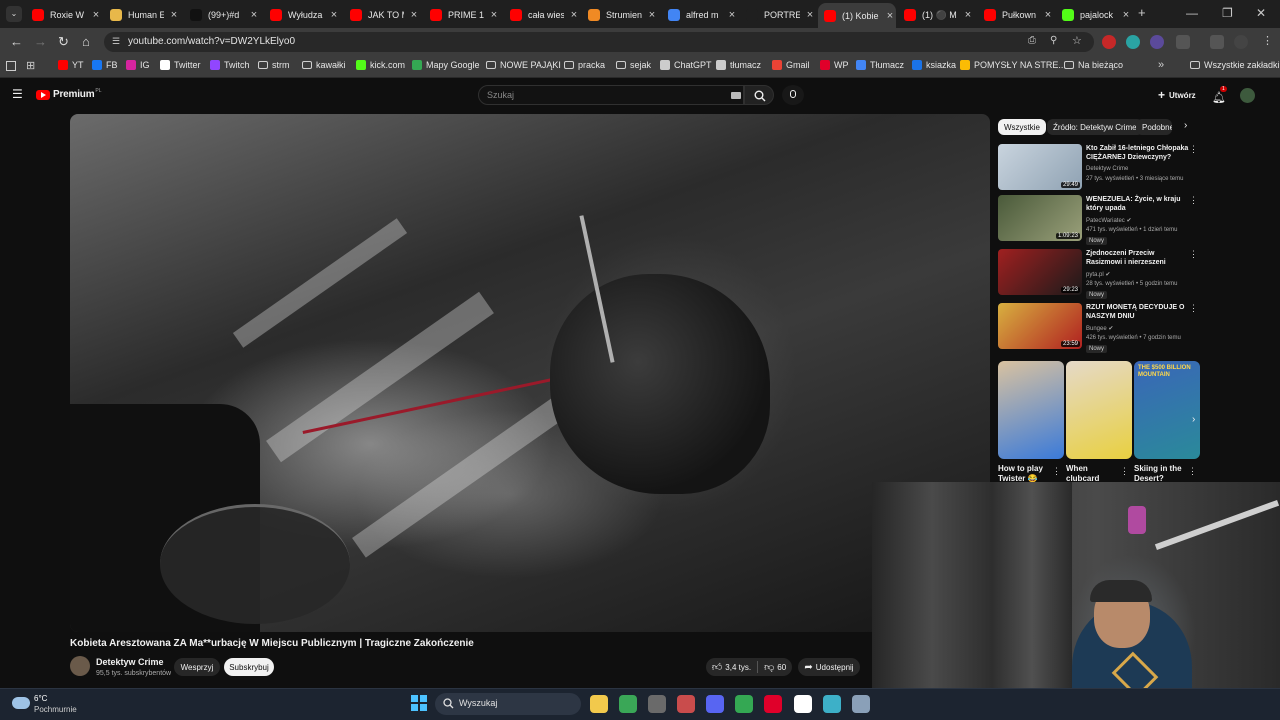  Describe the element at coordinates (829, 667) in the screenshot. I see `share-button: ➦ Udostępnij` at that location.